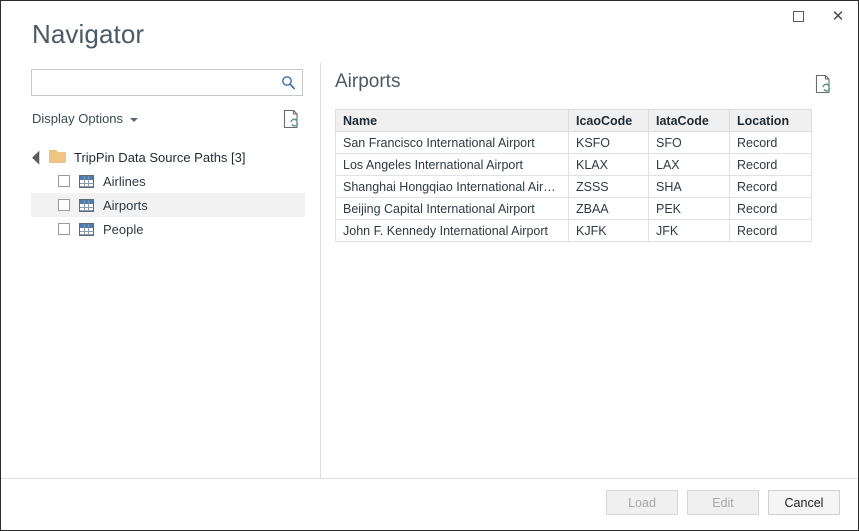 The width and height of the screenshot is (859, 531). What do you see at coordinates (452, 208) in the screenshot?
I see `cell-name: Beijing Capital International Airport` at bounding box center [452, 208].